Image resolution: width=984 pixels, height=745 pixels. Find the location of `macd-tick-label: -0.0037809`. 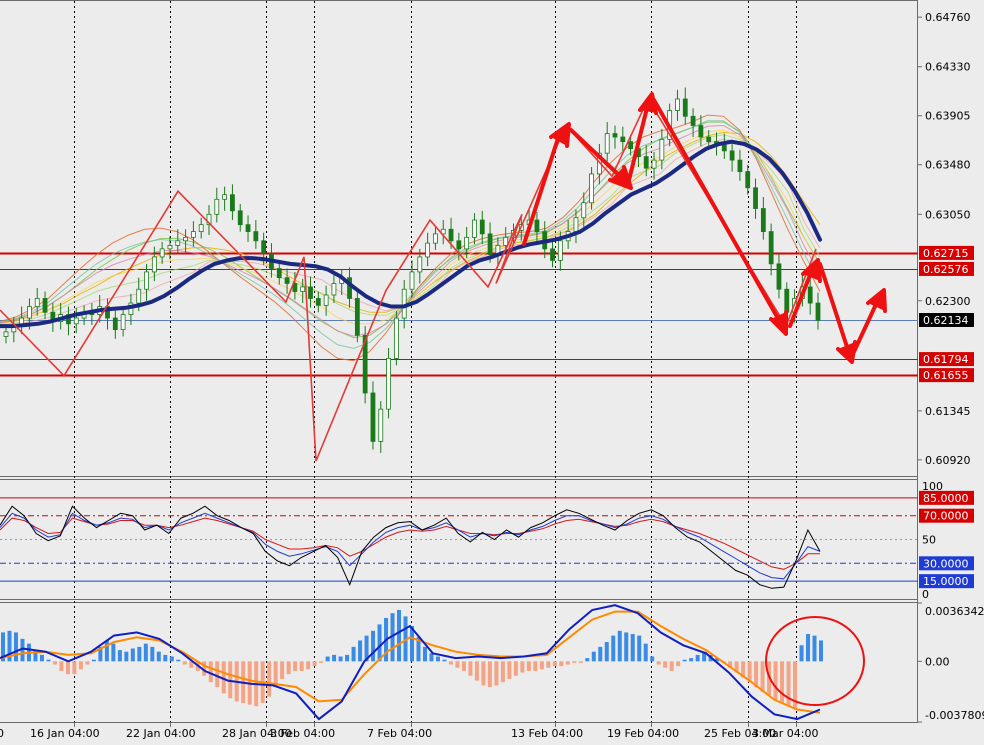

macd-tick-label: -0.0037809 is located at coordinates (954, 715).